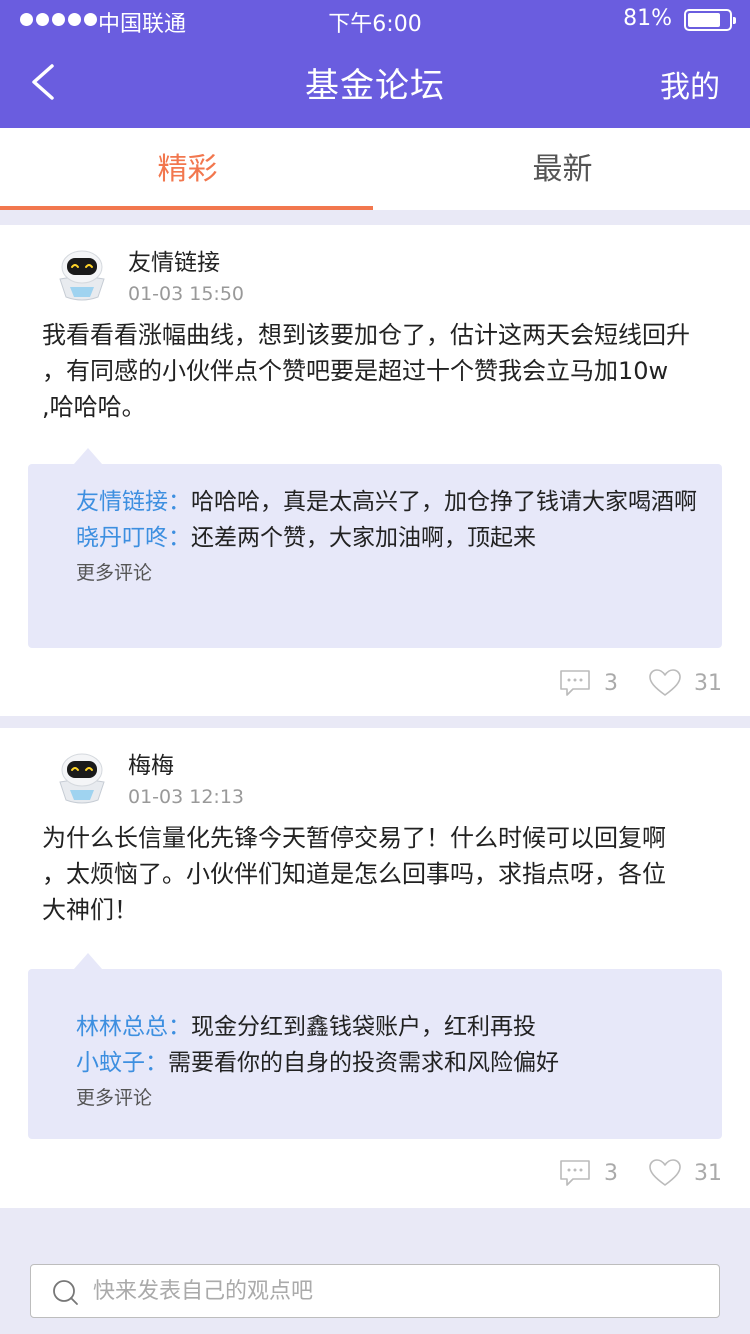 The image size is (750, 1334). Describe the element at coordinates (363, 538) in the screenshot. I see `comment-text: 还差两个赞，大家加油啊，顶起来` at that location.